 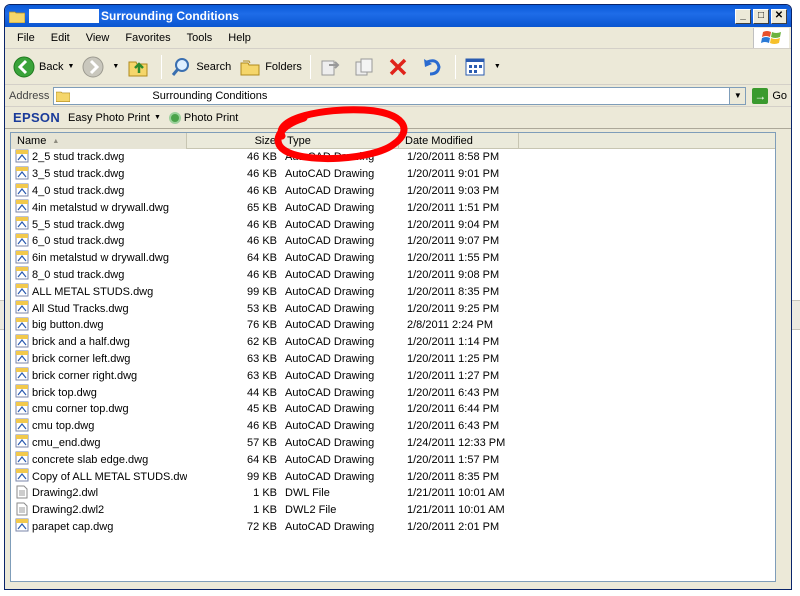 I want to click on file-size: 57 KB, so click(x=262, y=442).